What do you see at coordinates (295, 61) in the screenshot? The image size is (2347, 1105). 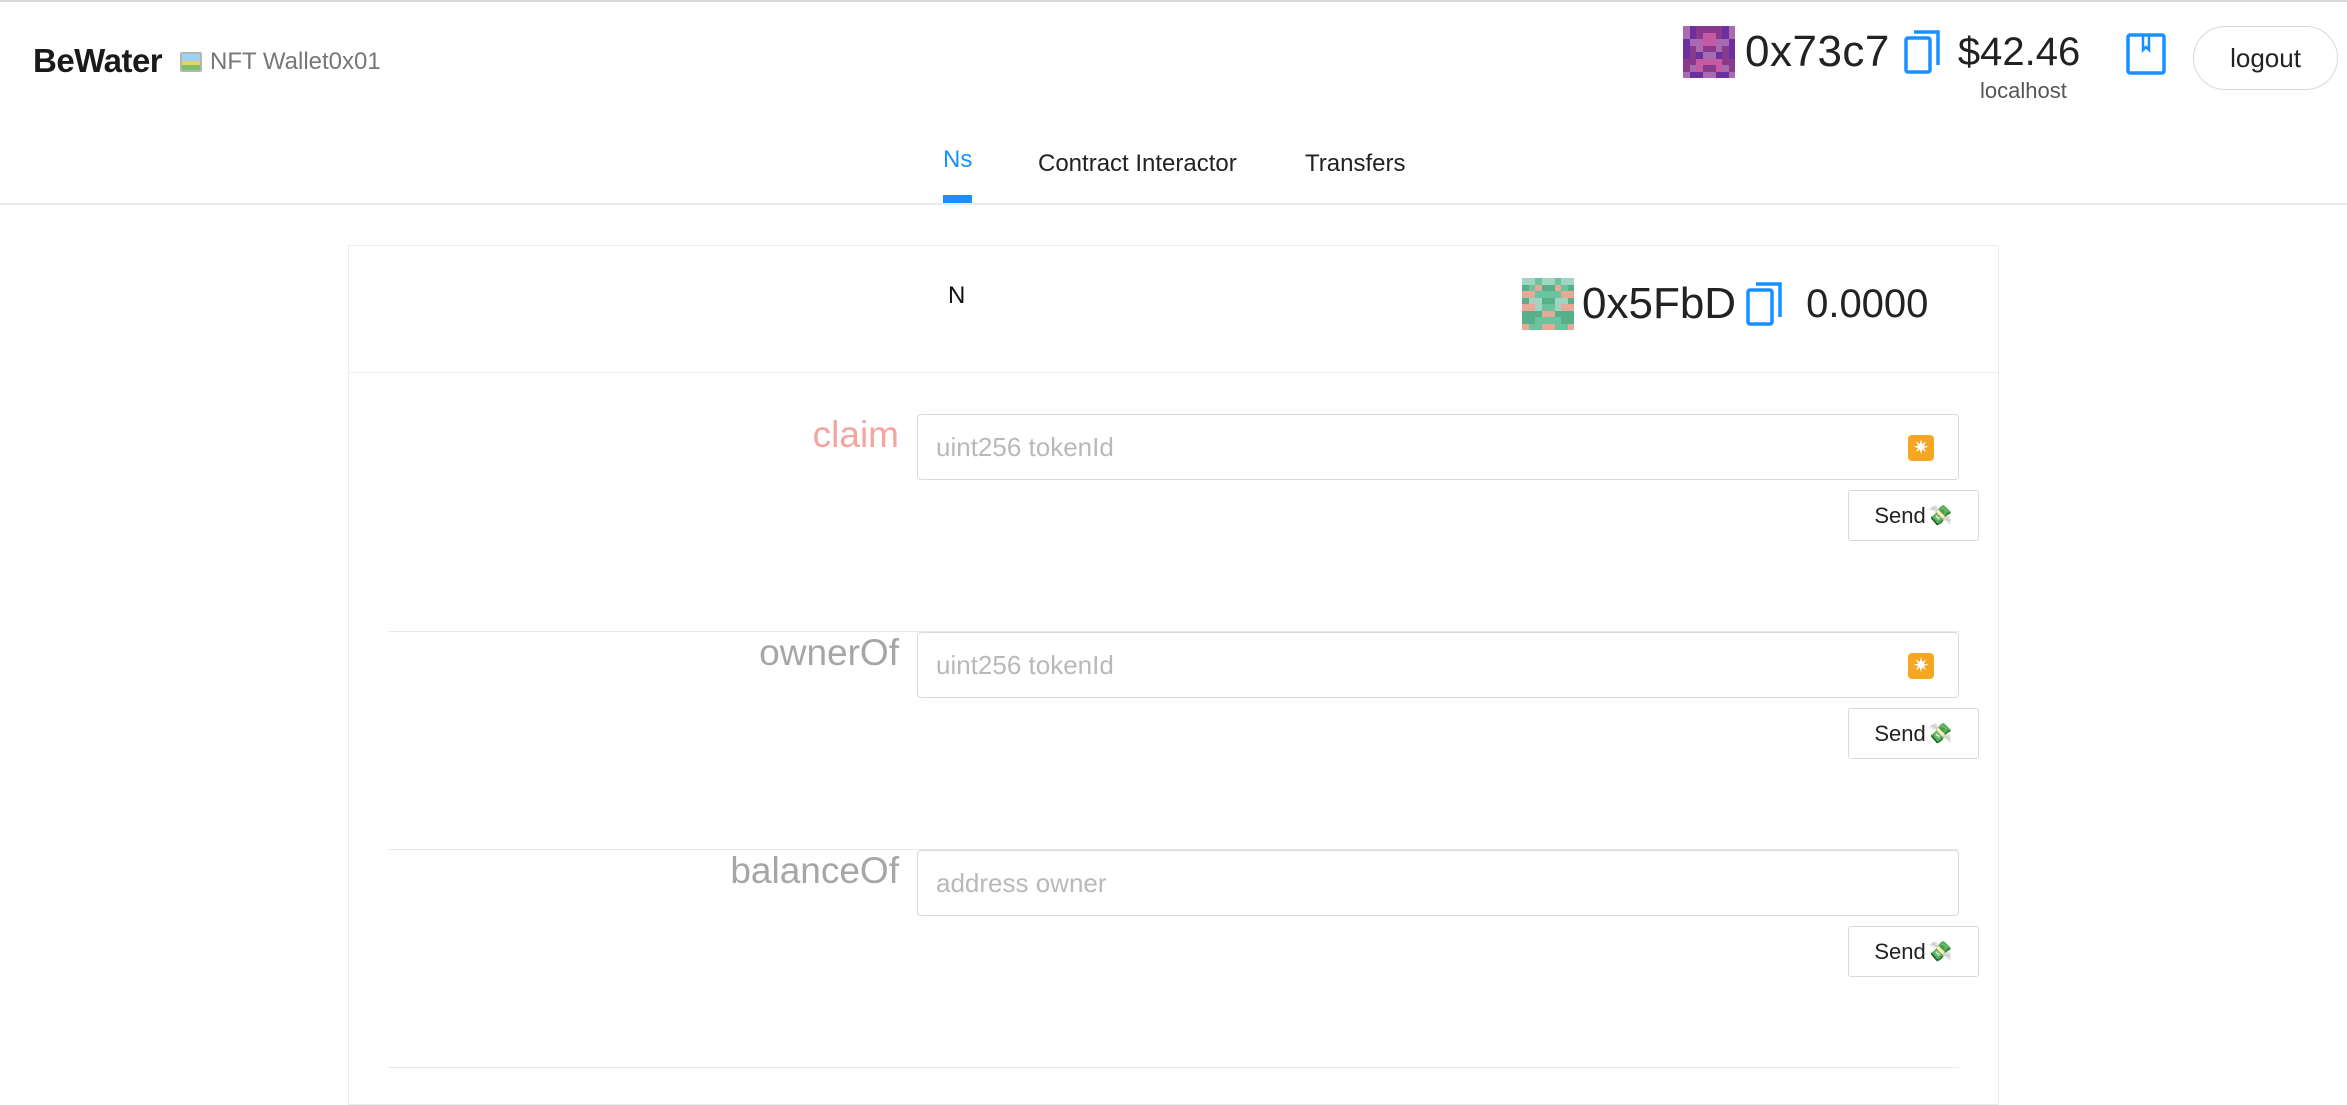 I see `subtitle-text: NFT Wallet0x01` at bounding box center [295, 61].